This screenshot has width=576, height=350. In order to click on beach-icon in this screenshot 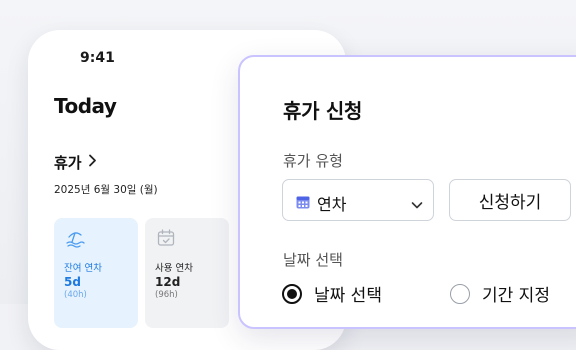, I will do `click(75, 238)`.